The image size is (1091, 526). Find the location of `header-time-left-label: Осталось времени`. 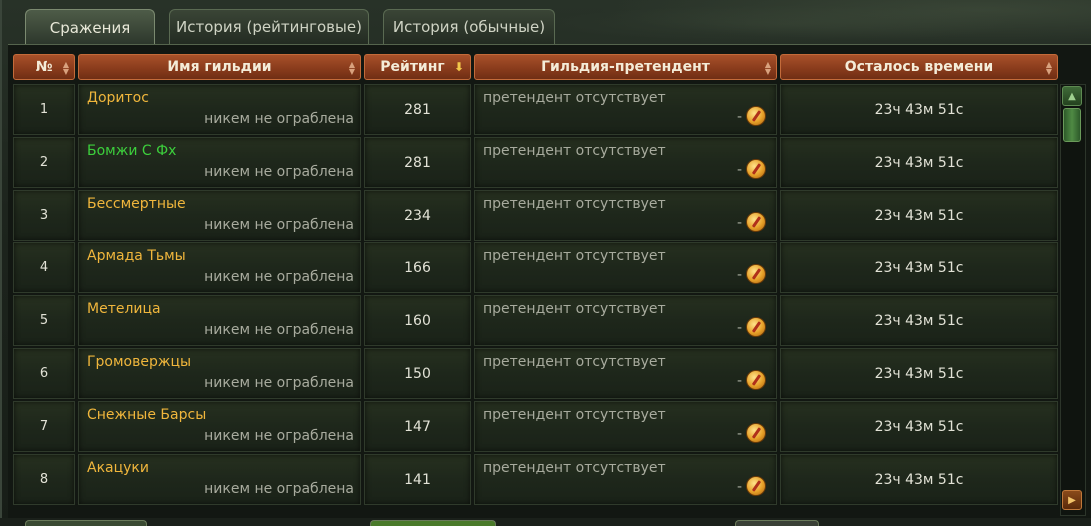

header-time-left-label: Осталось времени is located at coordinates (919, 67).